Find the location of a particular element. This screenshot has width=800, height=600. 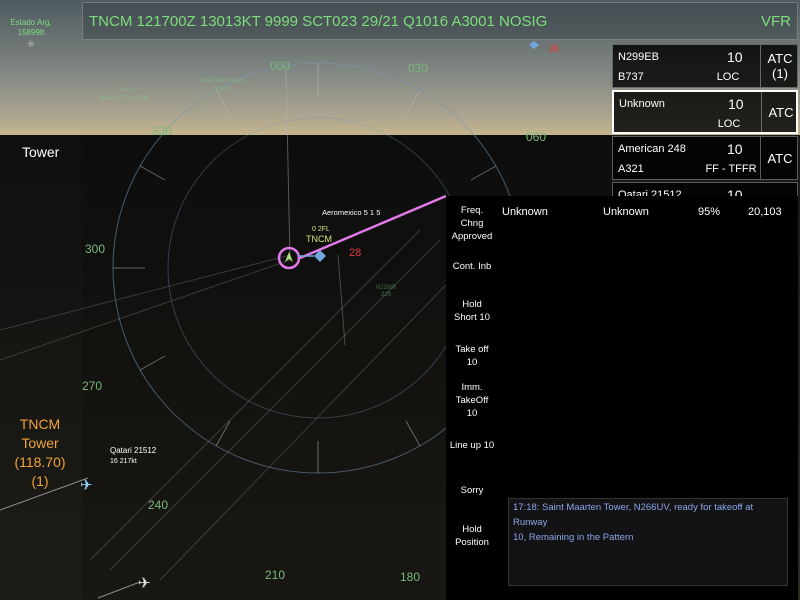

top-aircraft-icon is located at coordinates (534, 45).